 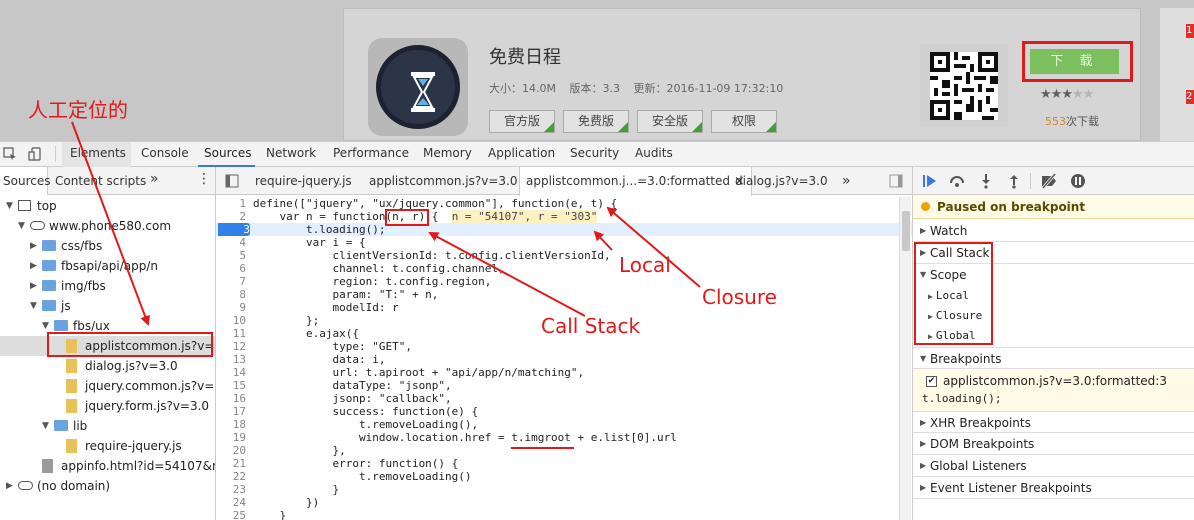 What do you see at coordinates (653, 247) in the screenshot?
I see `arrow-closure` at bounding box center [653, 247].